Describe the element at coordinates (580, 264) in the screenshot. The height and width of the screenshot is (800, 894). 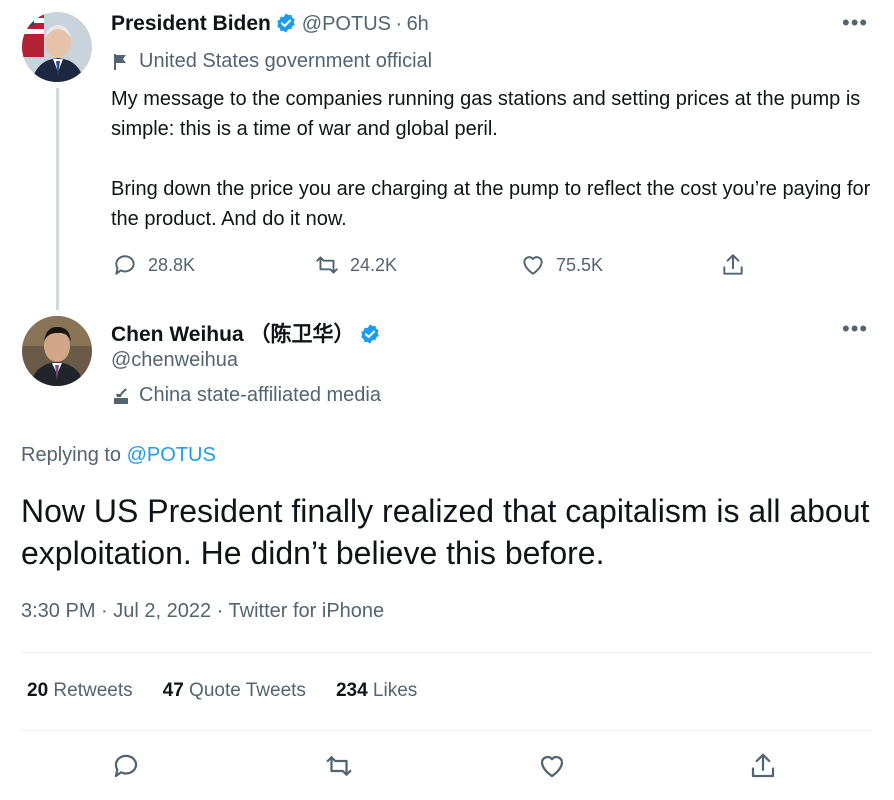
I see `like-count: 75.5K` at that location.